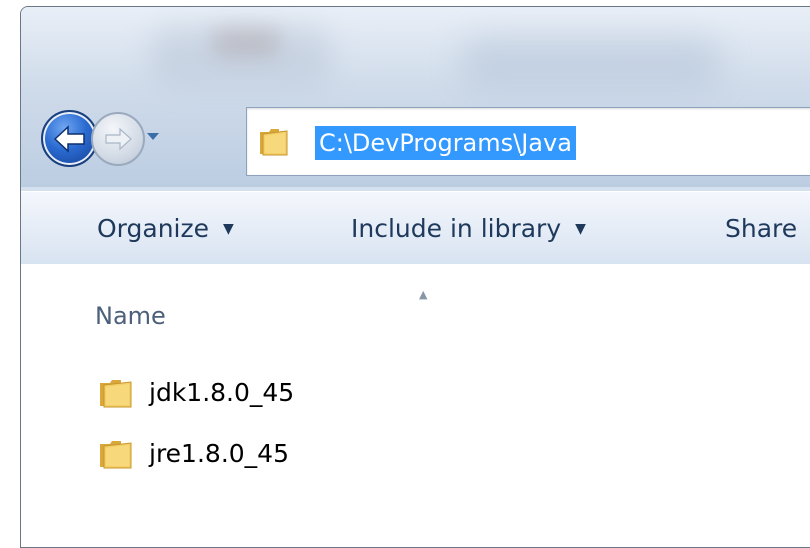 This screenshot has width=810, height=548. I want to click on column-header-name: Name, so click(130, 316).